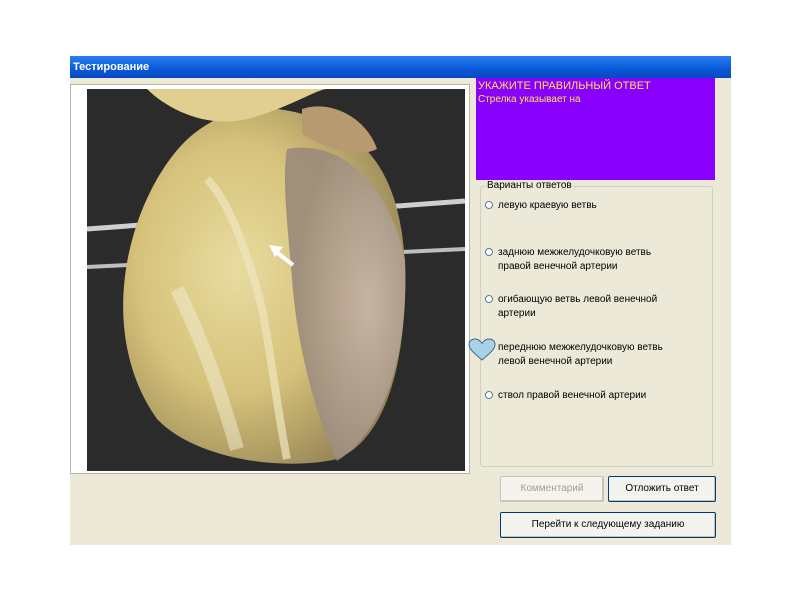 The image size is (800, 600). What do you see at coordinates (552, 489) in the screenshot?
I see `comment-button: Комментарий` at bounding box center [552, 489].